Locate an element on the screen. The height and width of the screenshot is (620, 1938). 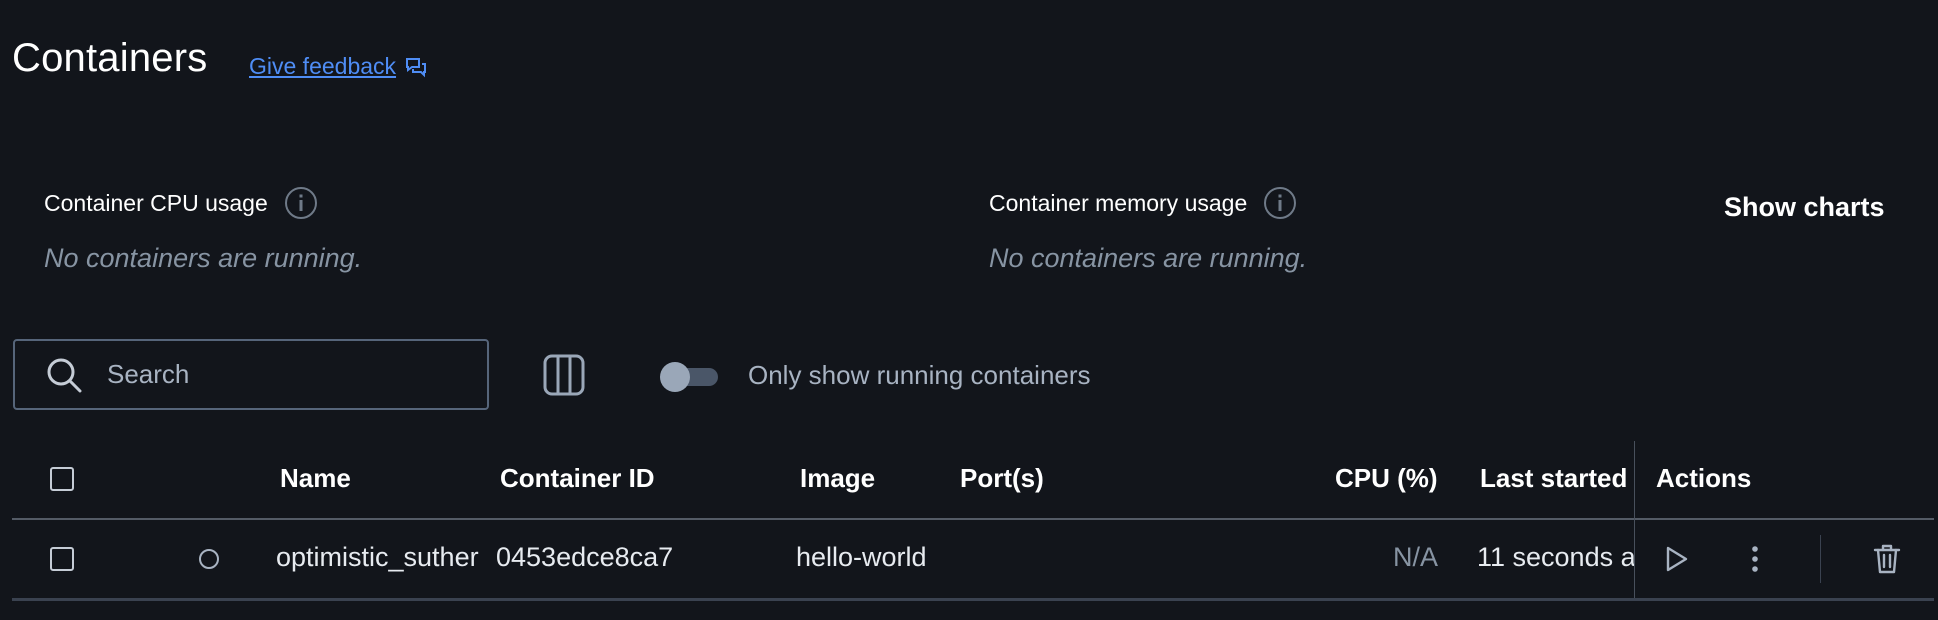
trash-icon is located at coordinates (1887, 559).